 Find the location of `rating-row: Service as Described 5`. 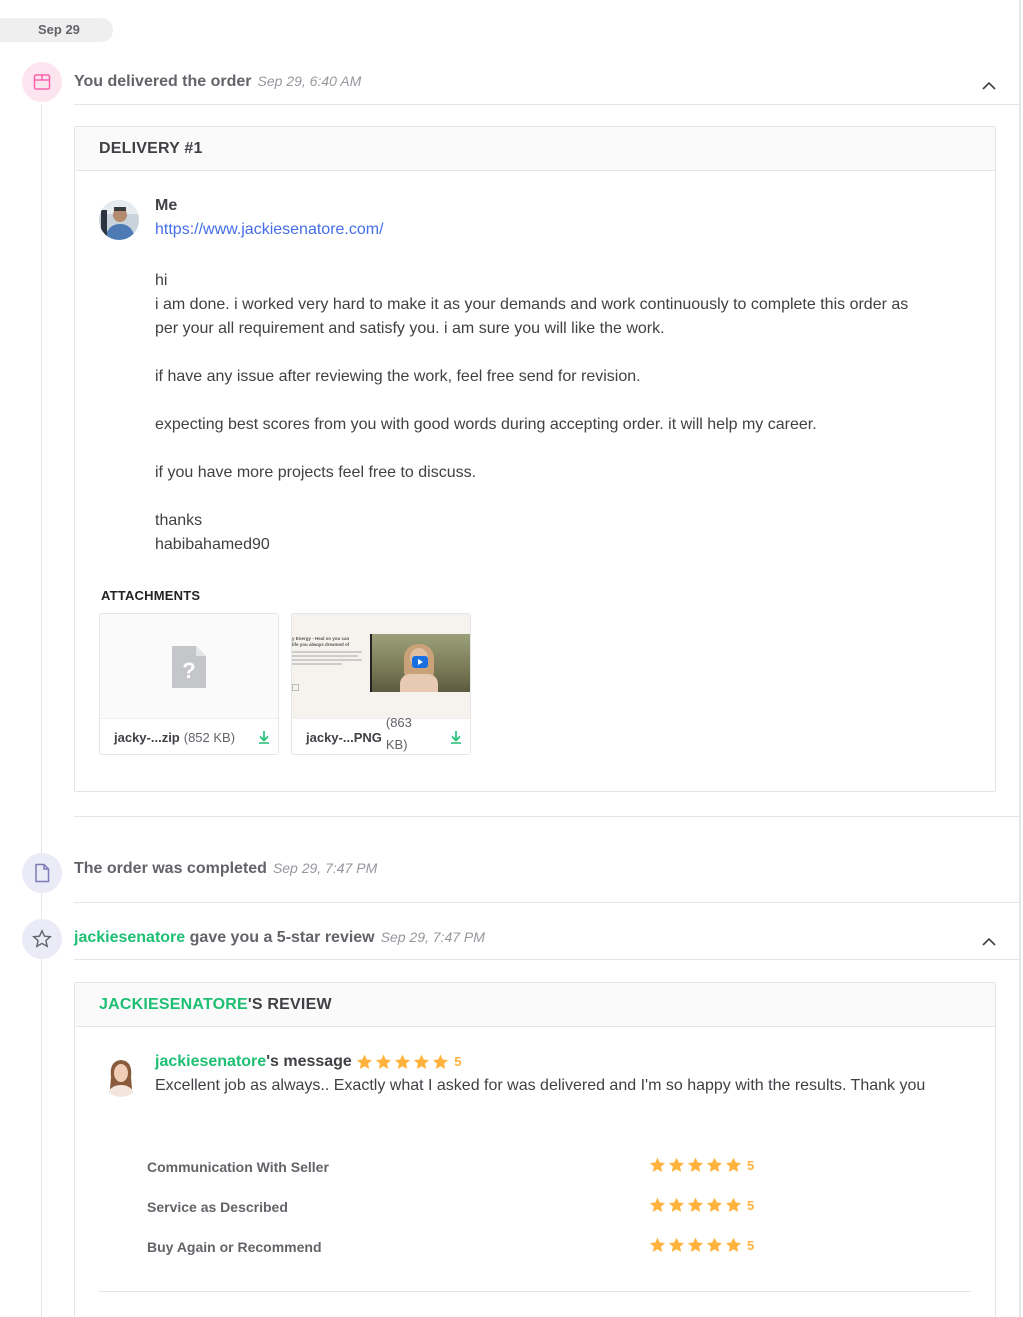

rating-row: Service as Described 5 is located at coordinates (457, 1207).